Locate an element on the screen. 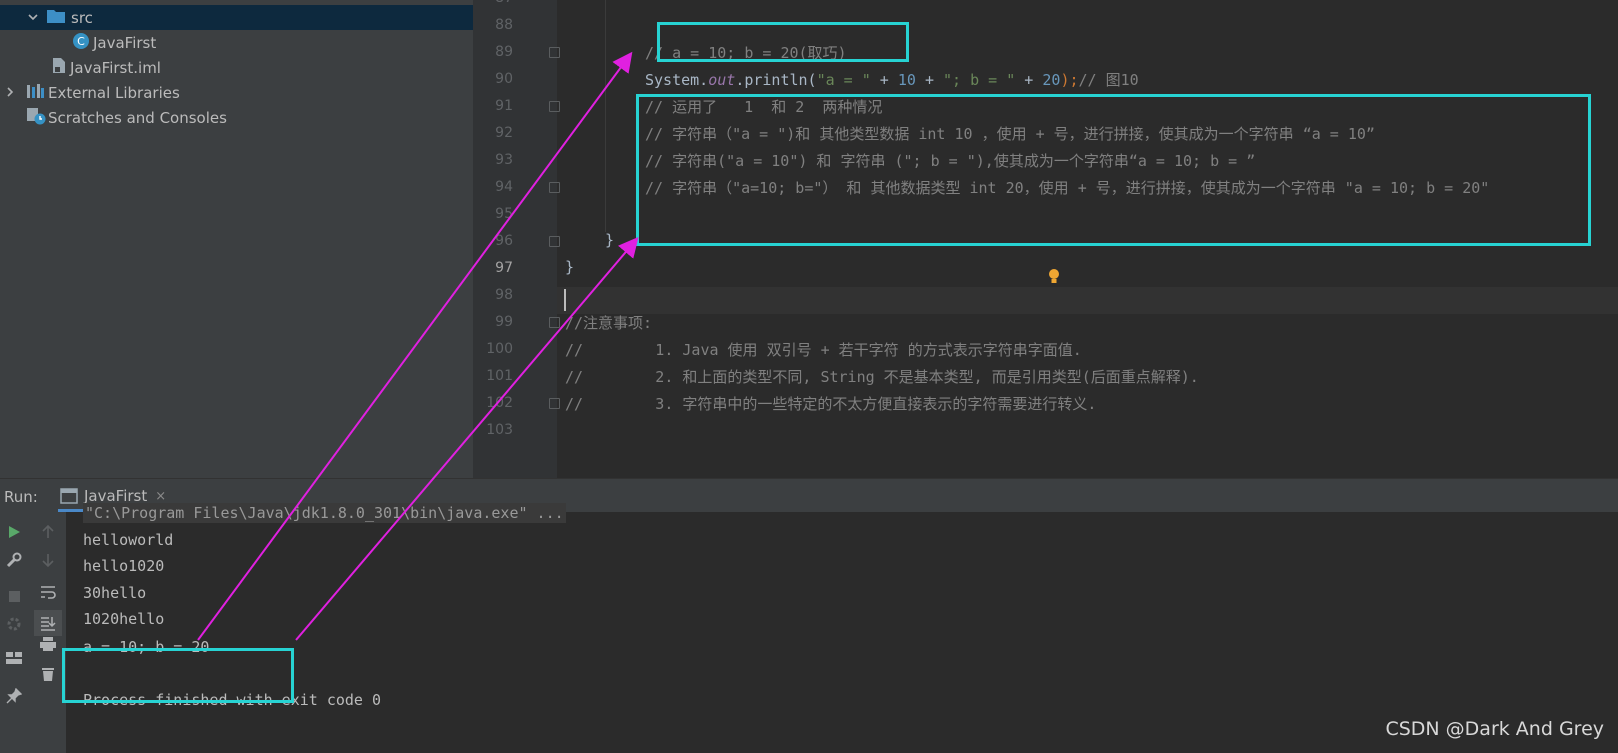 This screenshot has height=753, width=1618. code-line-98: //注意事项: is located at coordinates (609, 323).